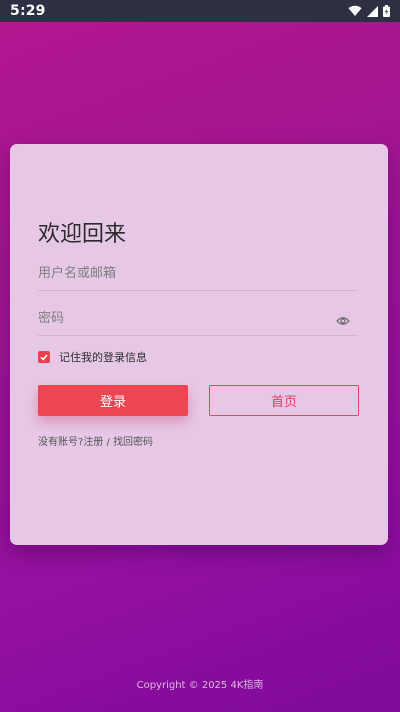  Describe the element at coordinates (355, 11) in the screenshot. I see `wifi-icon` at that location.